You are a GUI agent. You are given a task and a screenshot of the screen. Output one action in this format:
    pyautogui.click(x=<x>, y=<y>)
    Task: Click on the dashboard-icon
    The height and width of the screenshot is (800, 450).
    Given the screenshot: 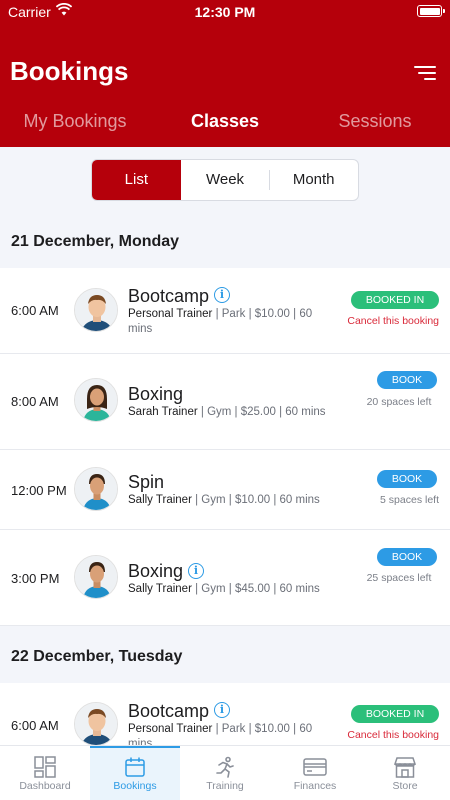 What is the action you would take?
    pyautogui.click(x=45, y=767)
    